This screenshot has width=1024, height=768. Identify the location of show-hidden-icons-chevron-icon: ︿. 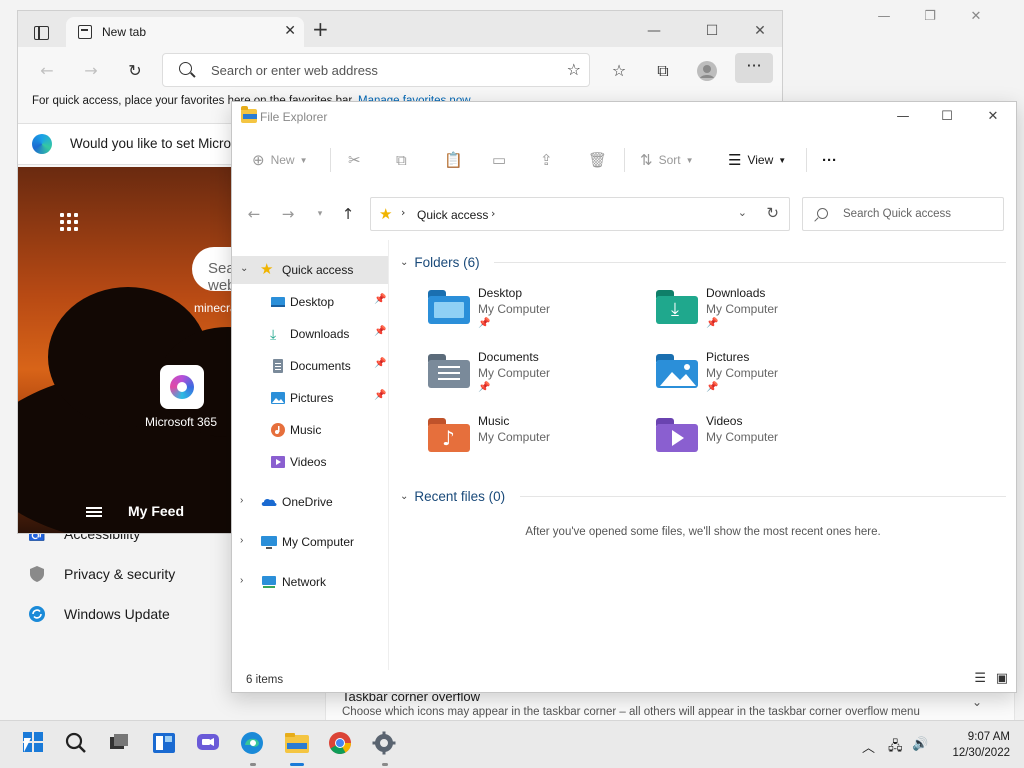
(868, 746).